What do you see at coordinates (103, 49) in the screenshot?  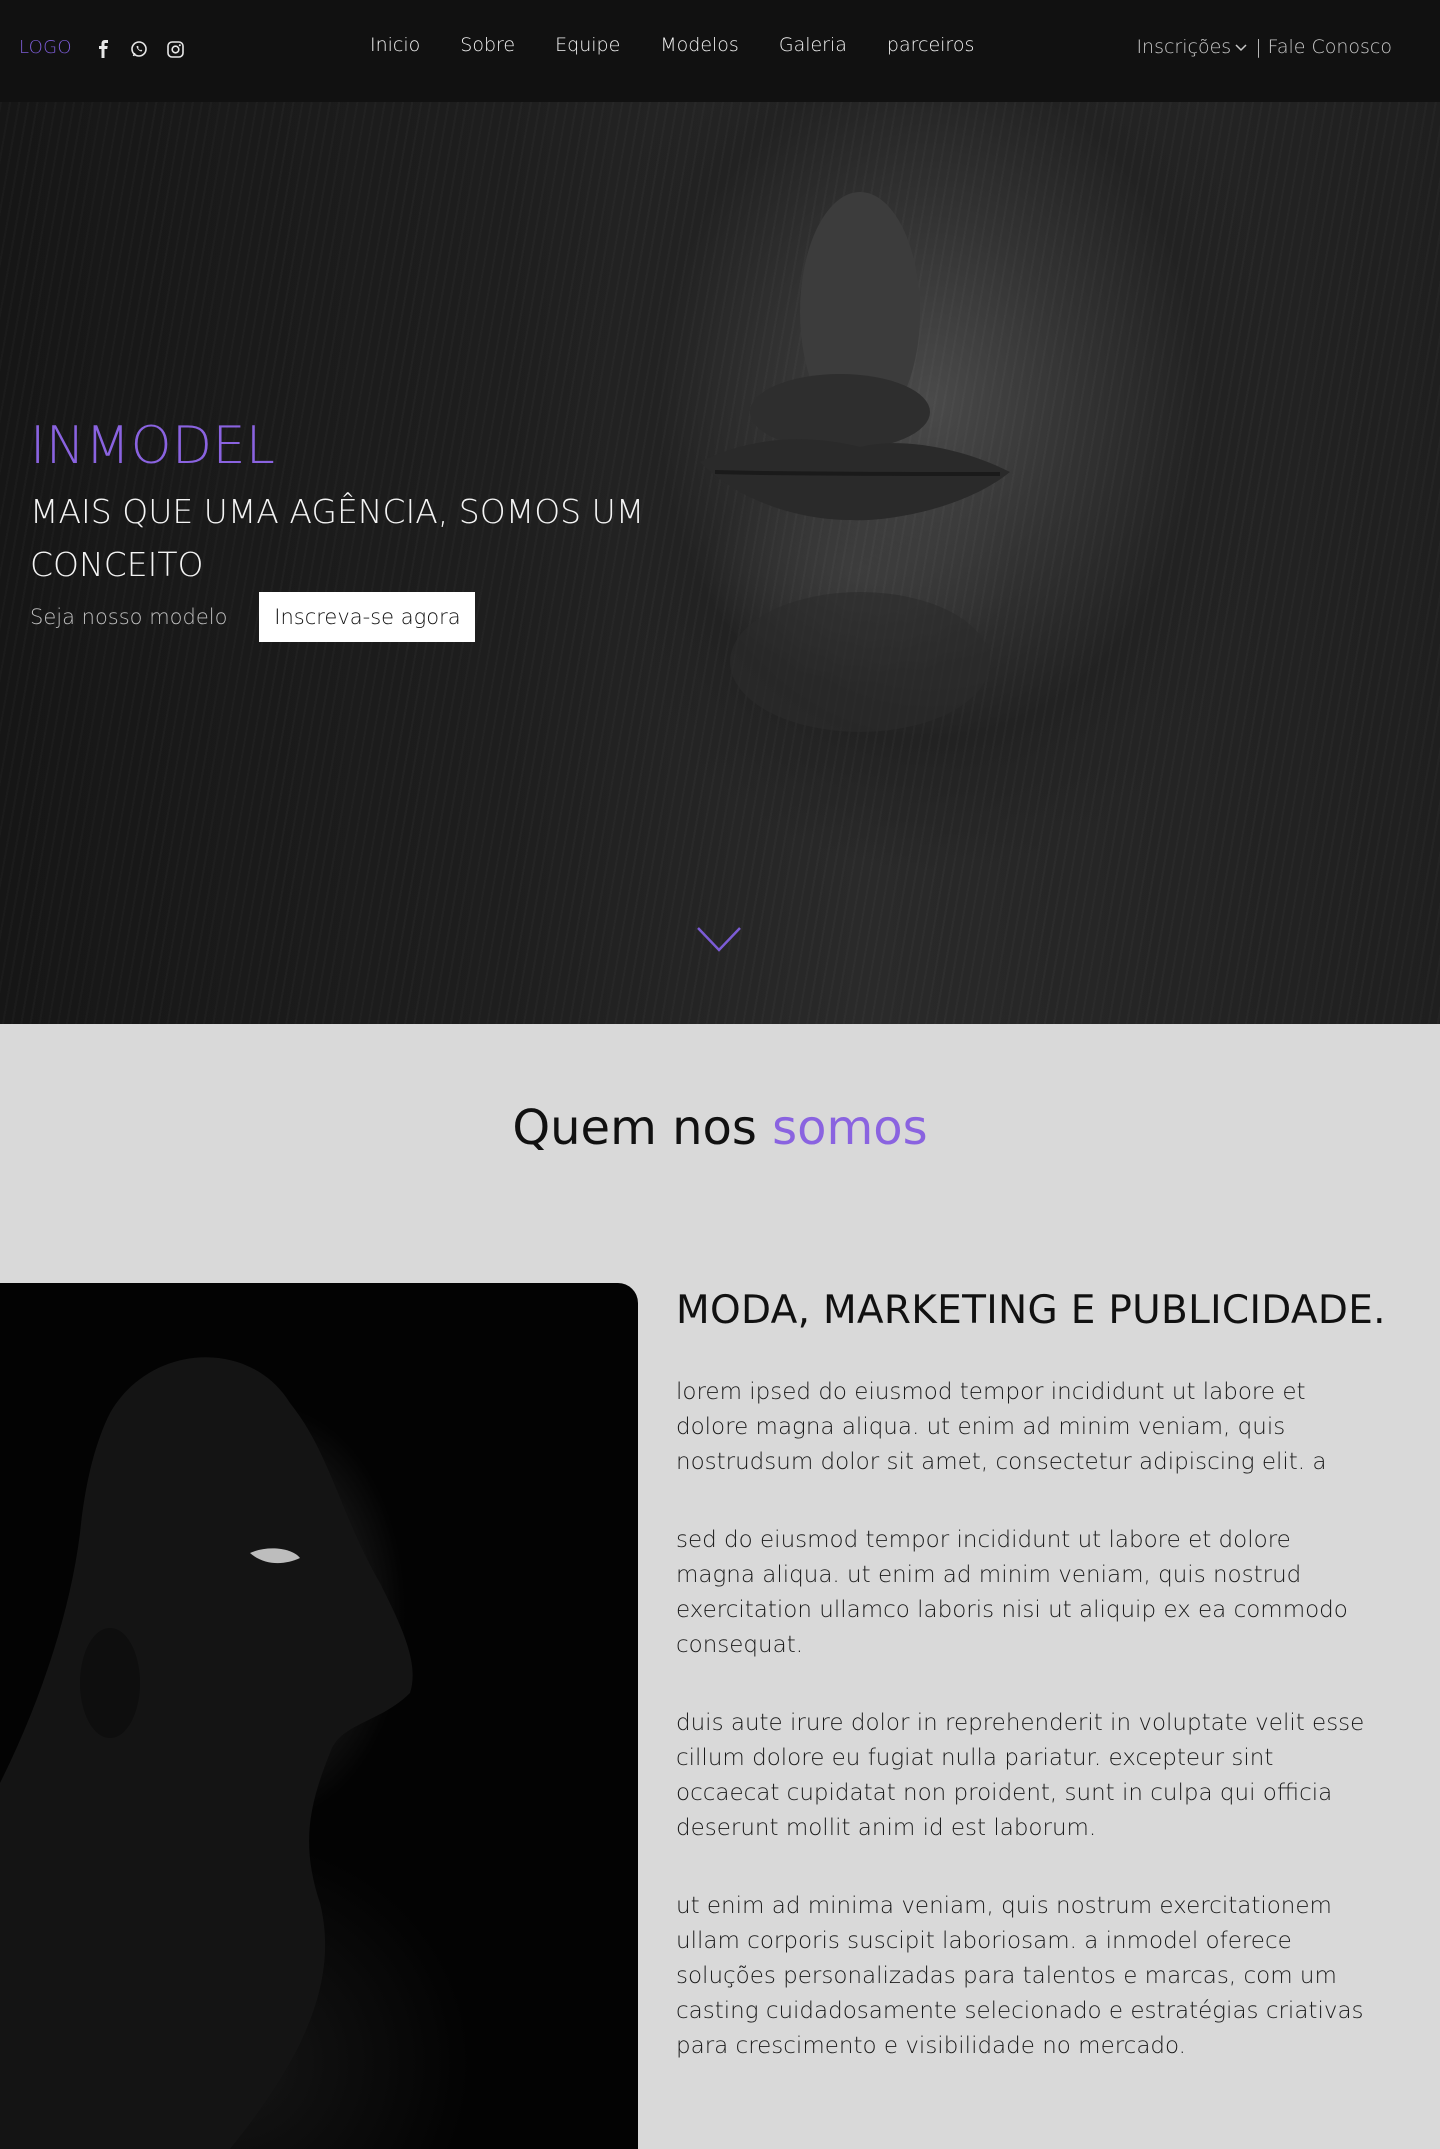 I see `facebook-icon` at bounding box center [103, 49].